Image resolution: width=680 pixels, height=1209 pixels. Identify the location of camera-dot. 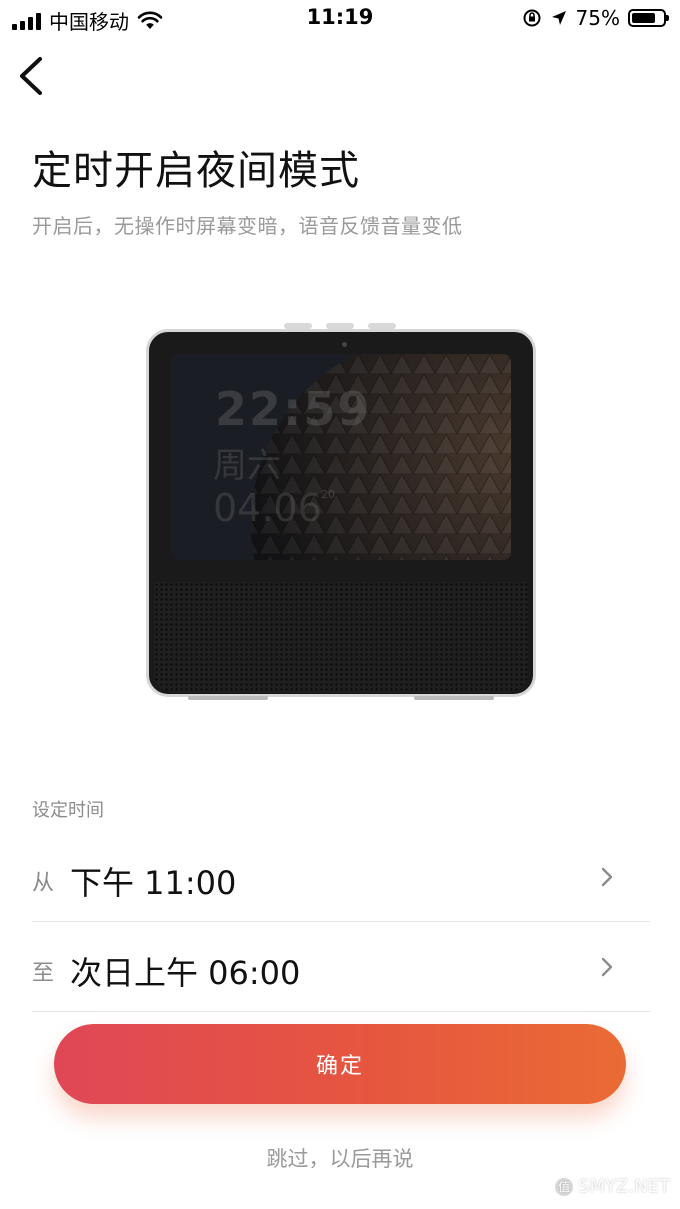
(344, 344).